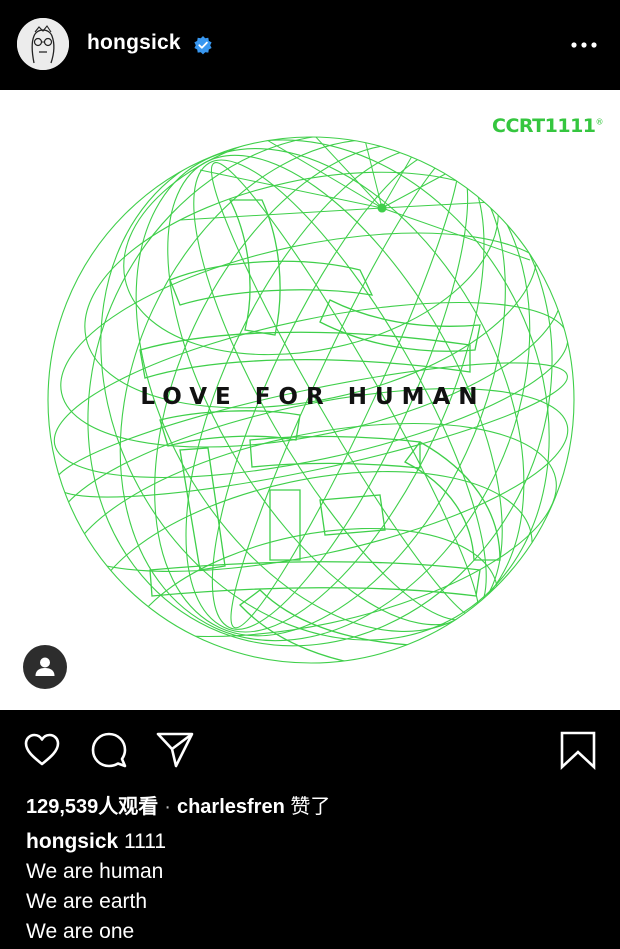  What do you see at coordinates (570, 126) in the screenshot?
I see `brand-number: 1111` at bounding box center [570, 126].